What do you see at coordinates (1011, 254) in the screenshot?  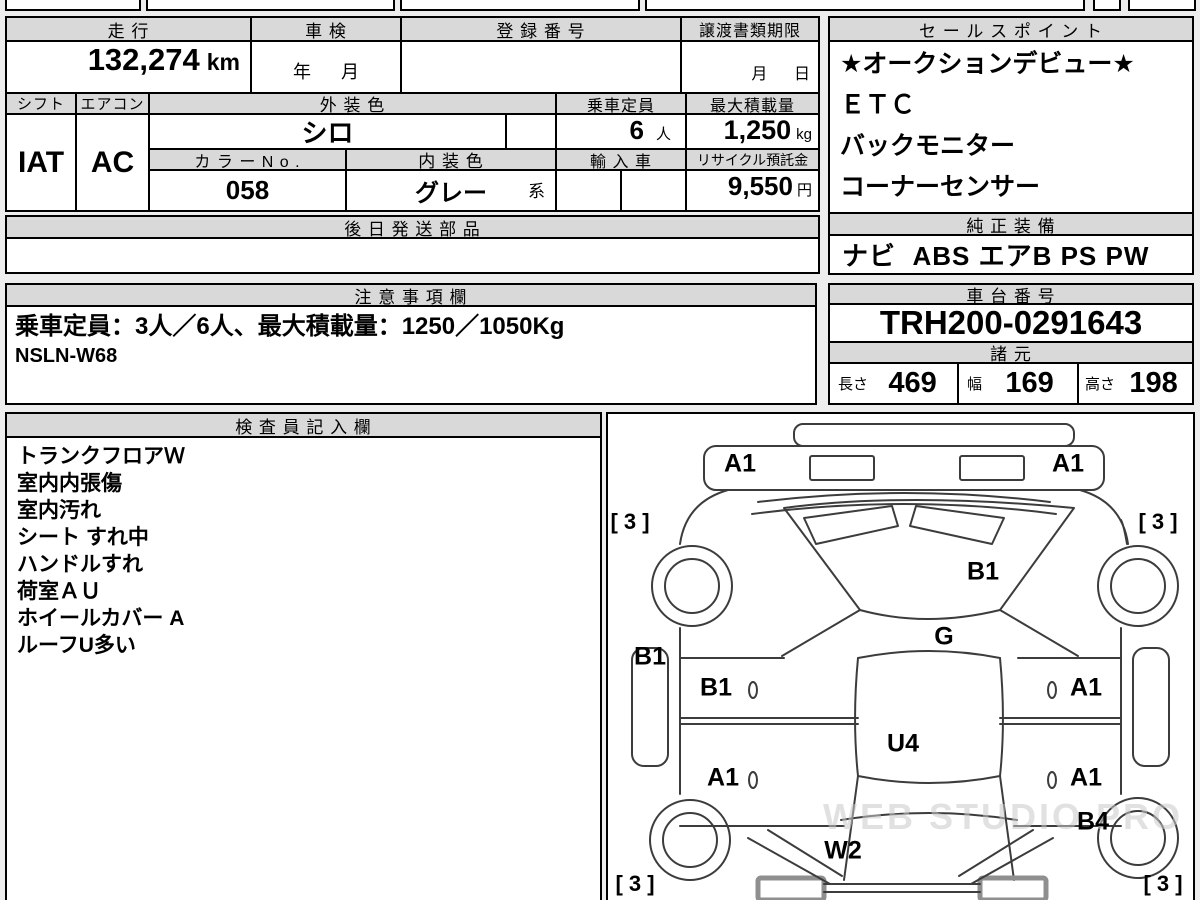 I see `equipment-value: ナビ ABS エアB PS PW` at bounding box center [1011, 254].